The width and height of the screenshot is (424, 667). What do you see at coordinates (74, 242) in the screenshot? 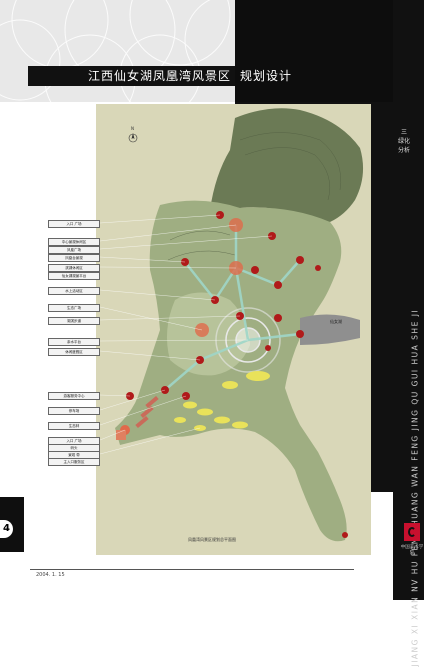
I see `legend-item: 中心景观休闲区` at bounding box center [74, 242].